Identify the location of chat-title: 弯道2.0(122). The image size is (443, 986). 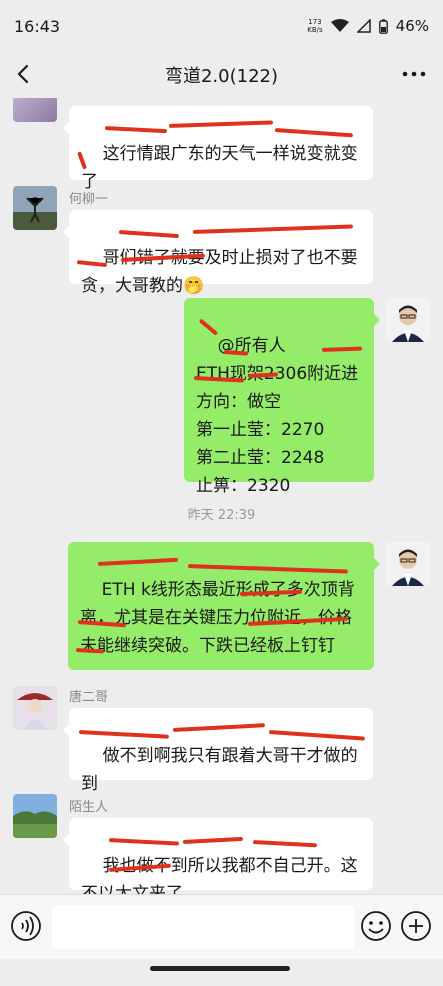
(221, 76).